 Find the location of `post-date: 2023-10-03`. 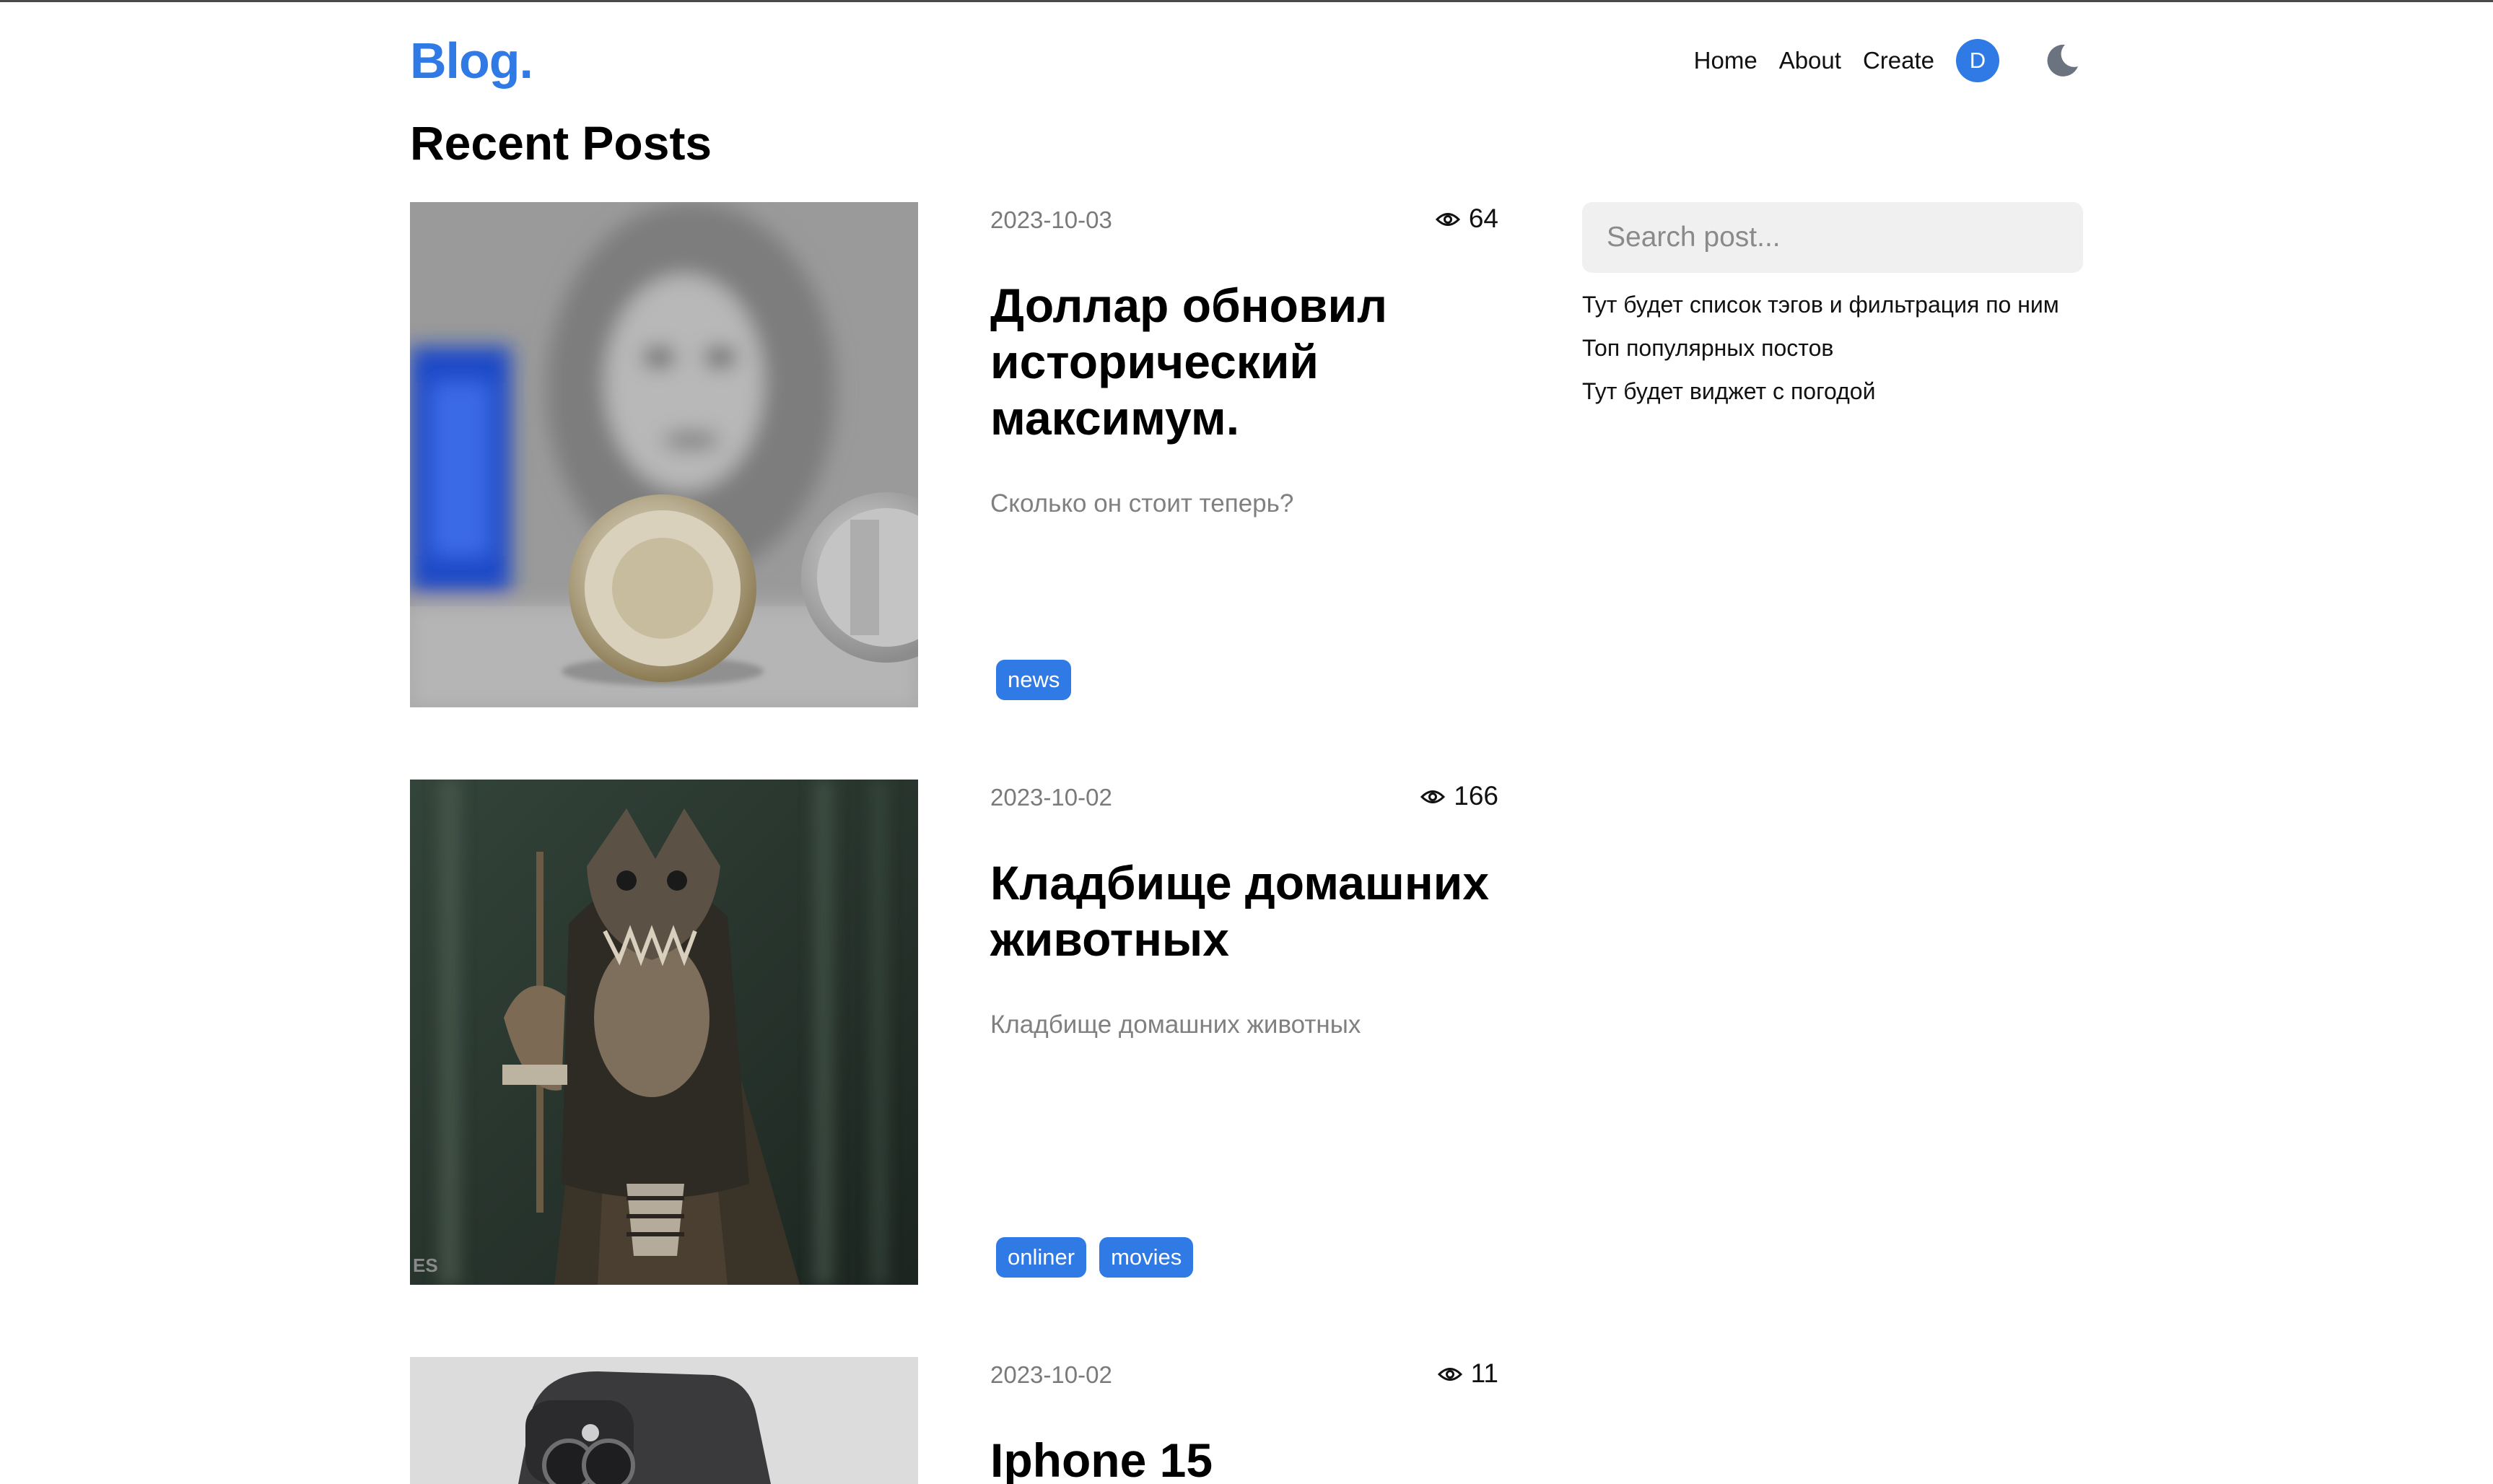

post-date: 2023-10-03 is located at coordinates (1051, 219).